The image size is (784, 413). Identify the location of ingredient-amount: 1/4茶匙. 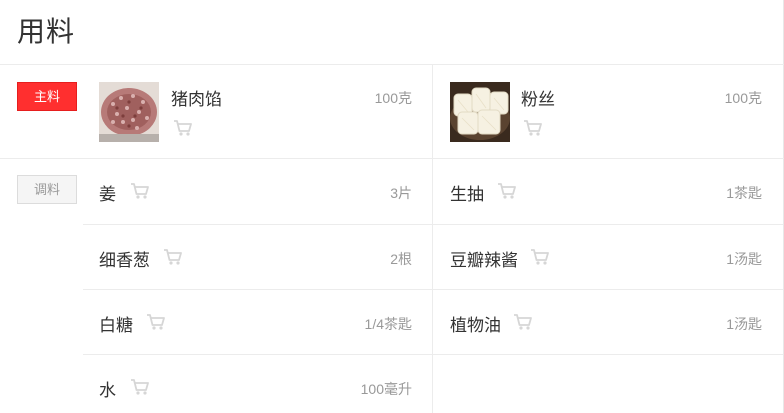
(388, 324).